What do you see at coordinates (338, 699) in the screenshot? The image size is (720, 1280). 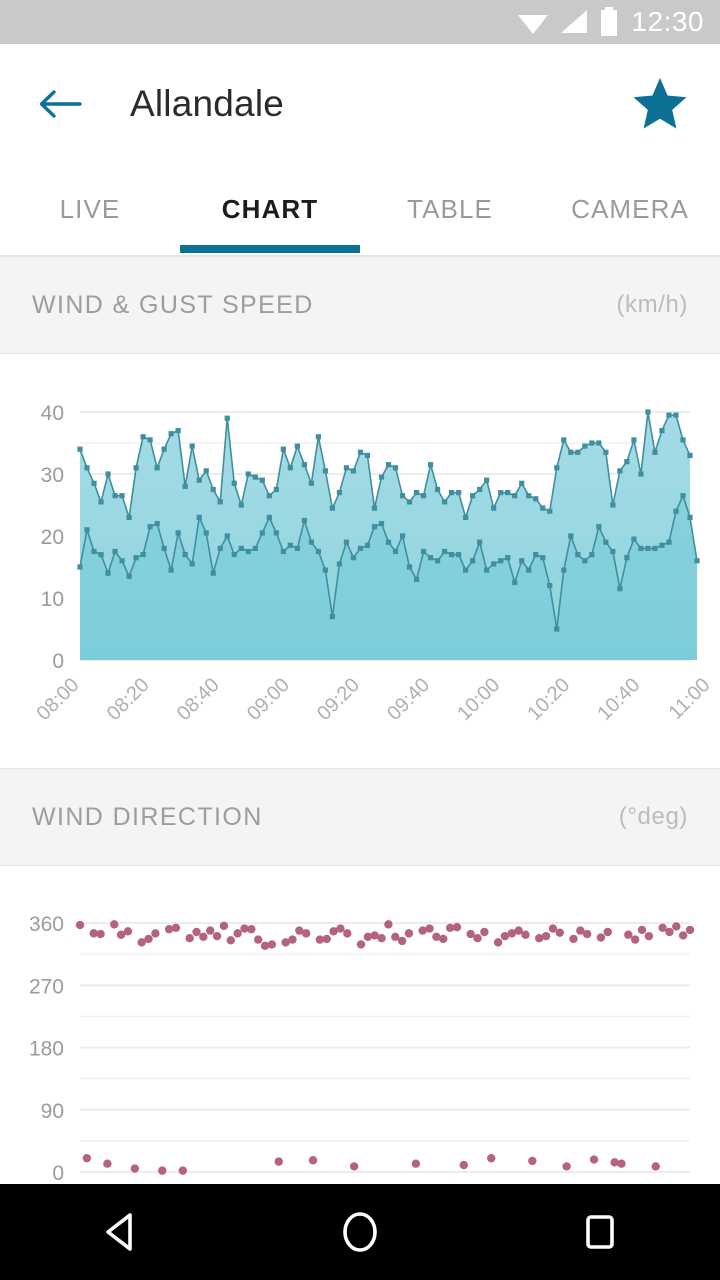 I see `svg-text: 09:20` at bounding box center [338, 699].